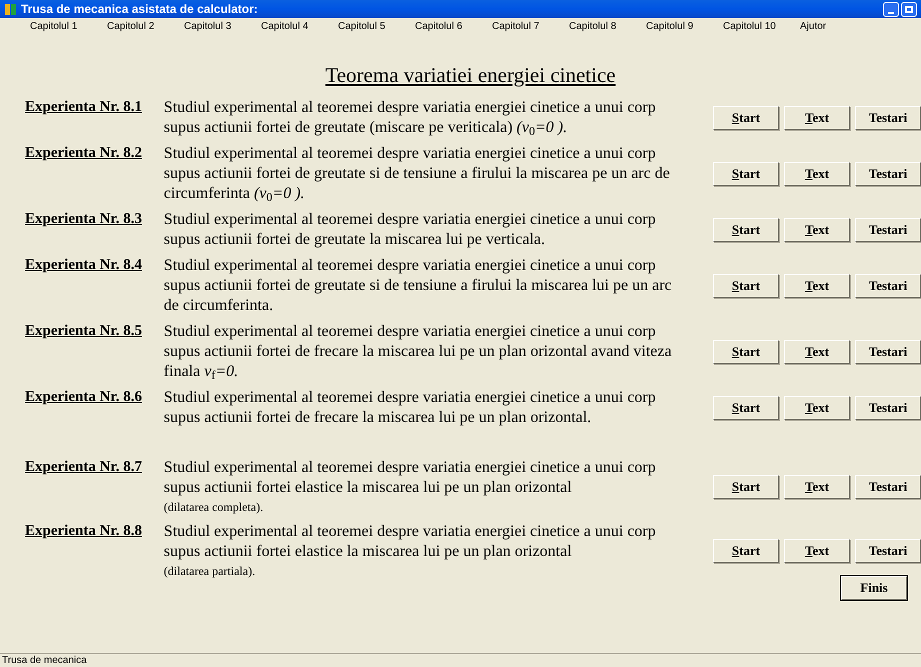 The image size is (921, 667). Describe the element at coordinates (214, 507) in the screenshot. I see `experiment-note: (dilatarea completa).` at that location.